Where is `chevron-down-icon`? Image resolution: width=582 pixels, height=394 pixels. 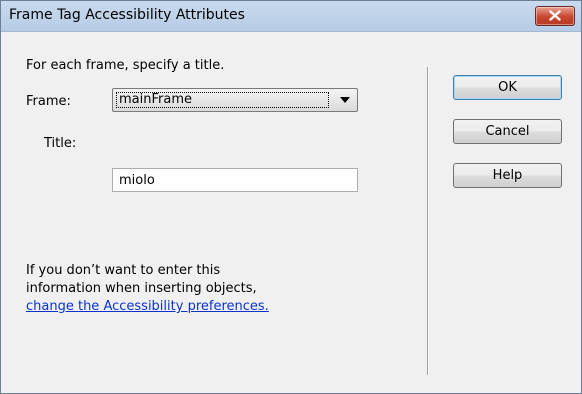
chevron-down-icon is located at coordinates (345, 100).